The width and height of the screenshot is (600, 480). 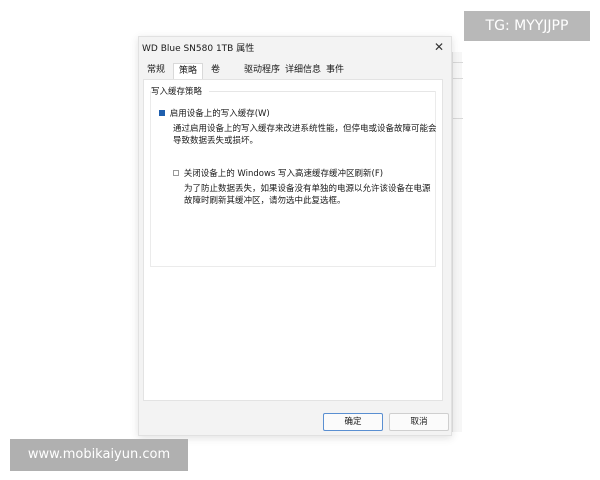 What do you see at coordinates (198, 49) in the screenshot?
I see `window-title: WD Blue SN580 1TB 属性` at bounding box center [198, 49].